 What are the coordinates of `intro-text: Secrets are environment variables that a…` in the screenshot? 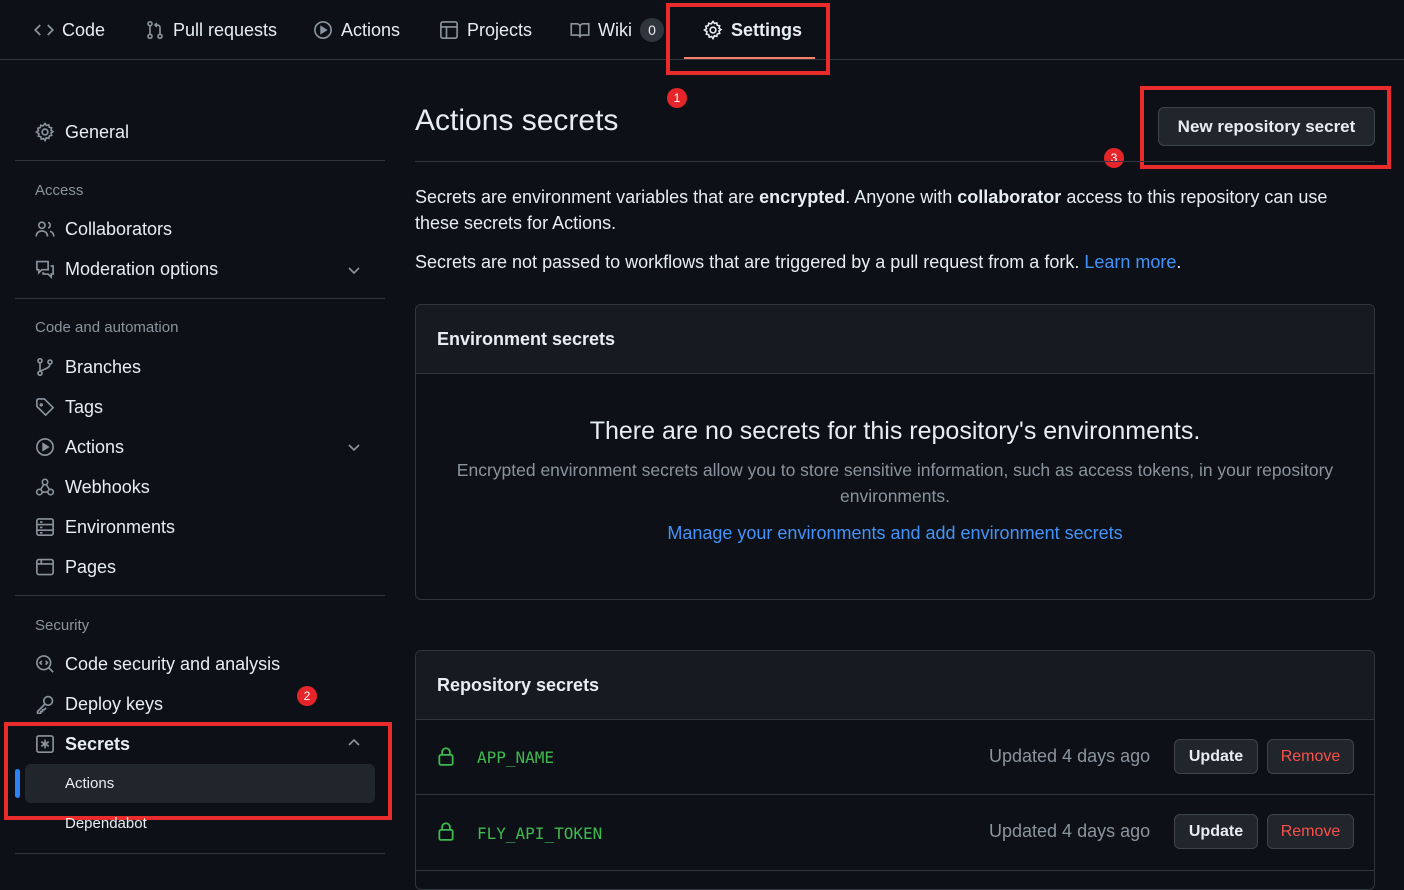 It's located at (587, 197).